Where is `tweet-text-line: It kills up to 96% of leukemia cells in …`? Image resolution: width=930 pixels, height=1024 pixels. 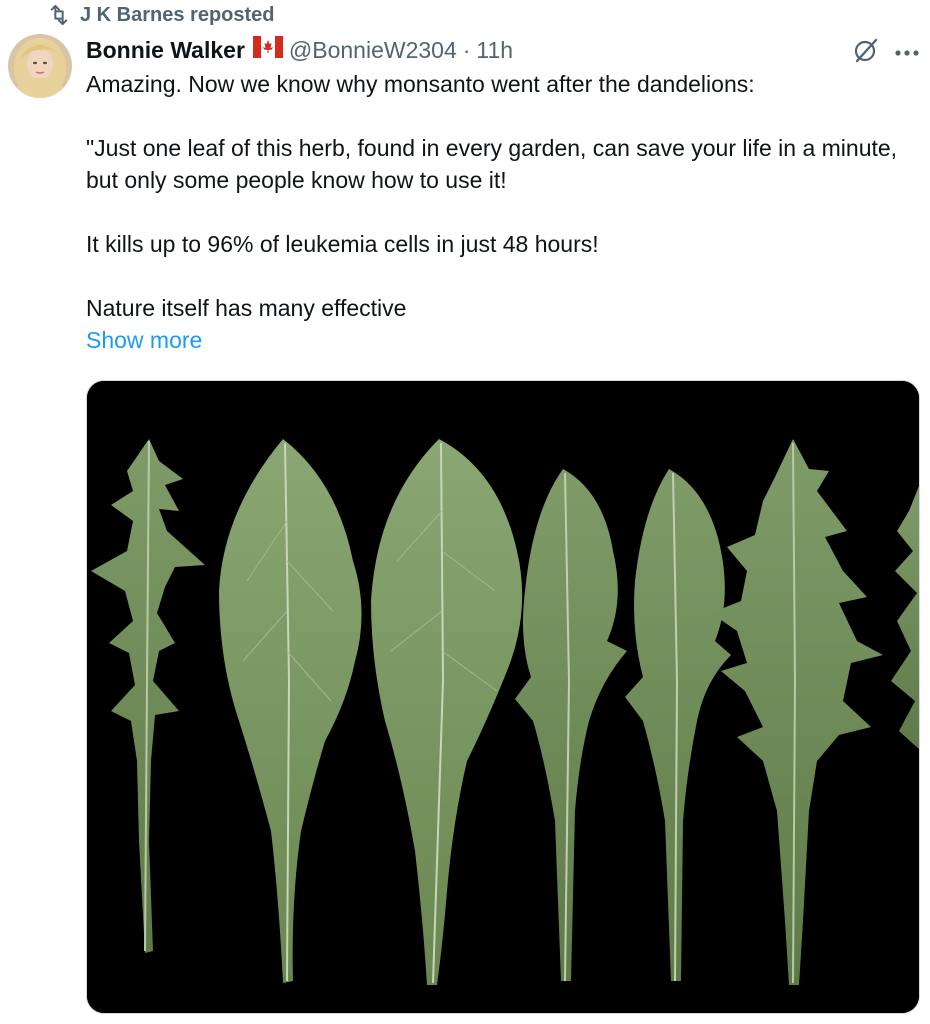
tweet-text-line: It kills up to 96% of leukemia cells in … is located at coordinates (342, 244).